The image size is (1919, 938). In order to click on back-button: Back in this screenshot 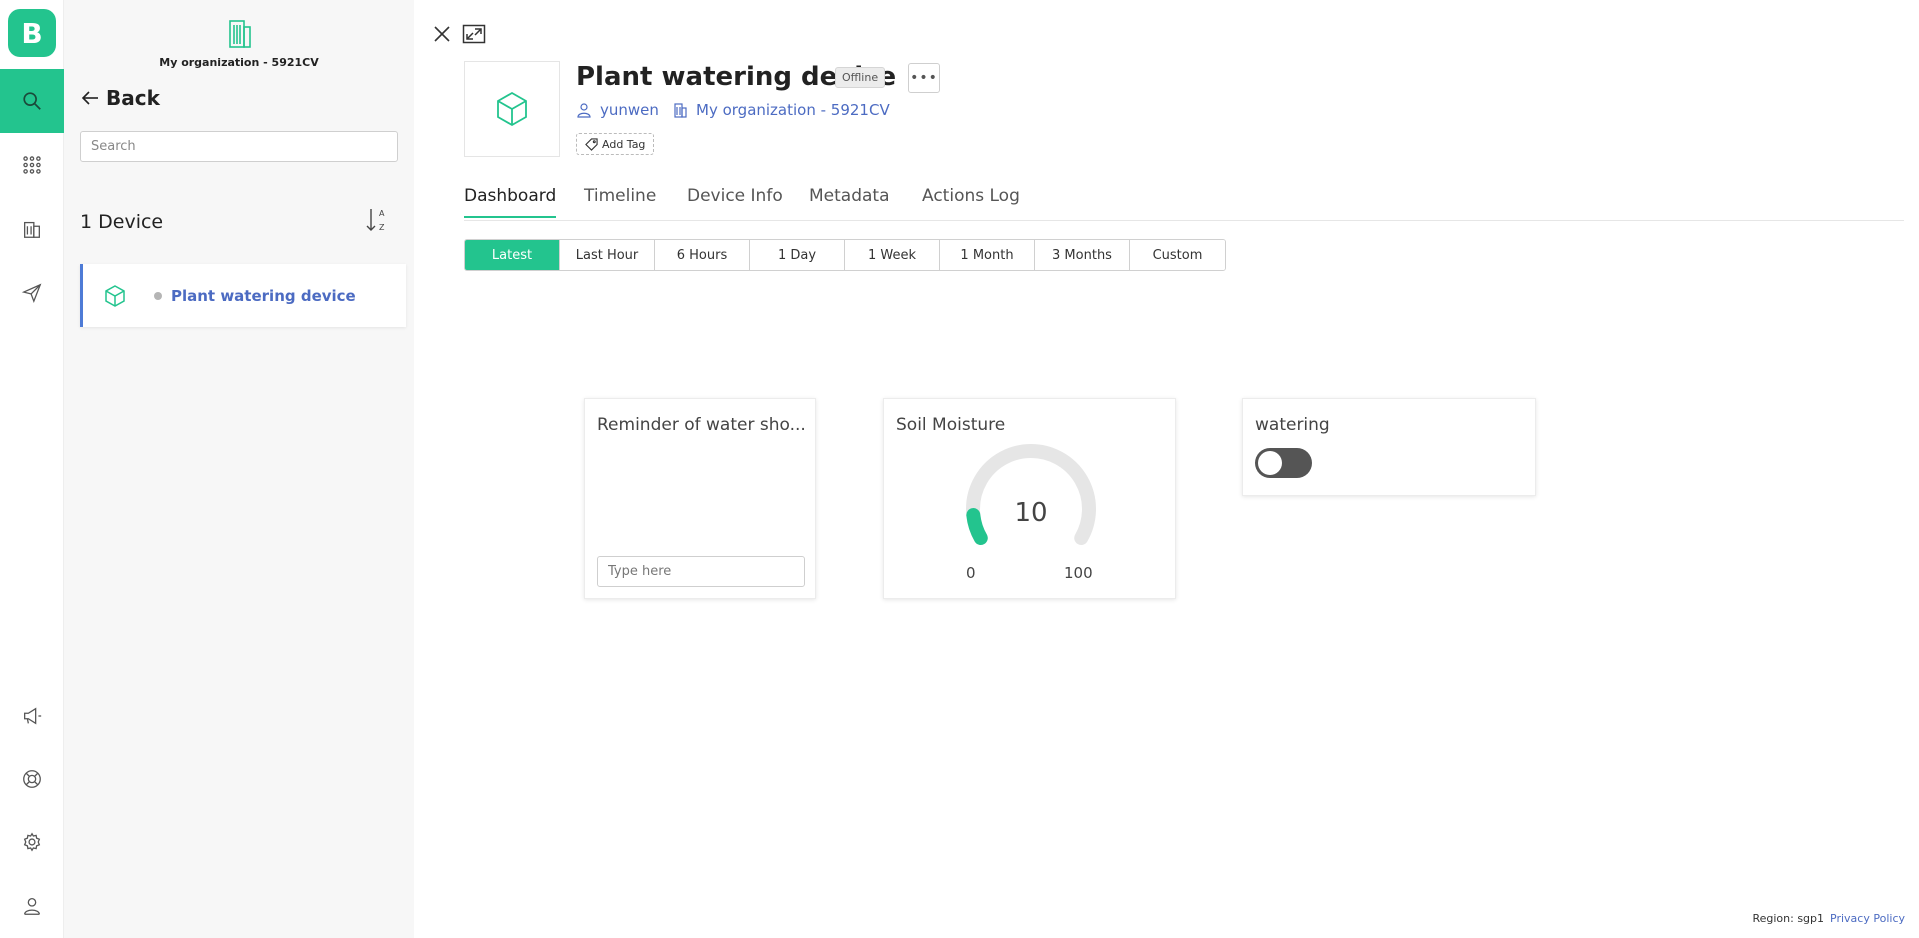, I will do `click(120, 98)`.